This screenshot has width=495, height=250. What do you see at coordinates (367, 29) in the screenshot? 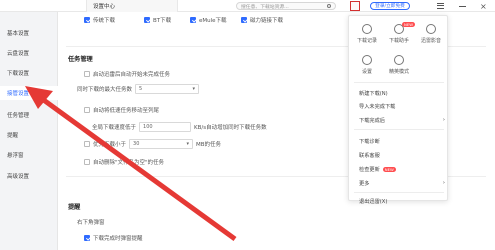
I see `history-icon` at bounding box center [367, 29].